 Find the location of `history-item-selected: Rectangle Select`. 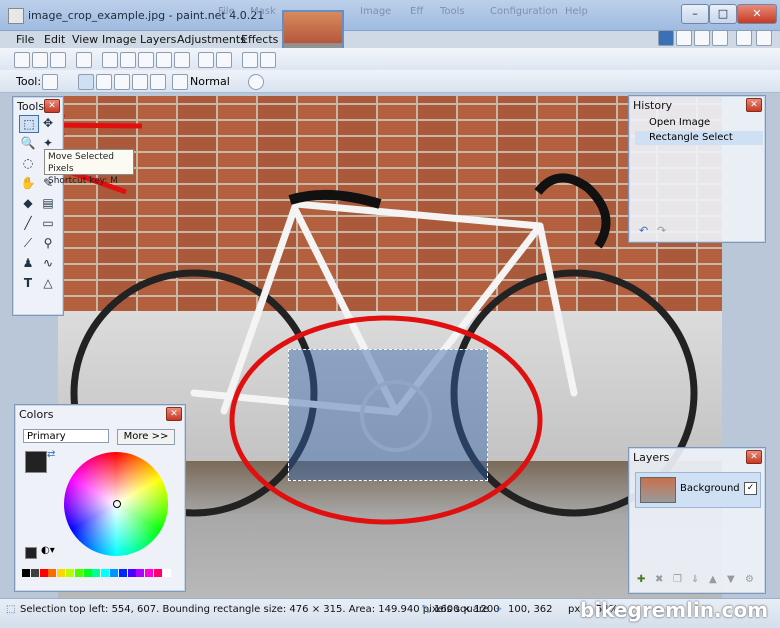

history-item-selected: Rectangle Select is located at coordinates (699, 138).